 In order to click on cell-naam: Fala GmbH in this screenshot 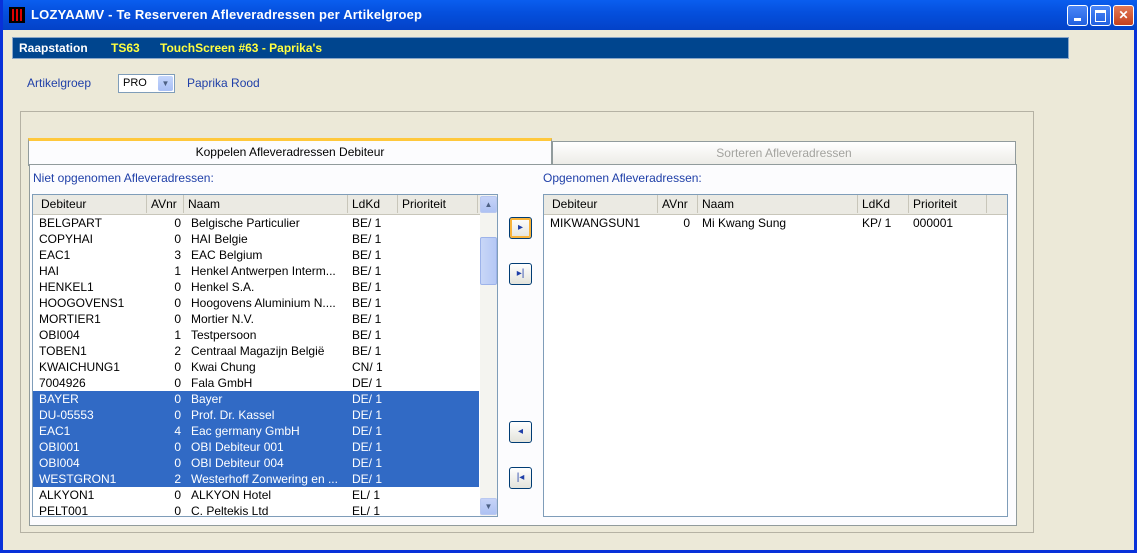, I will do `click(222, 383)`.